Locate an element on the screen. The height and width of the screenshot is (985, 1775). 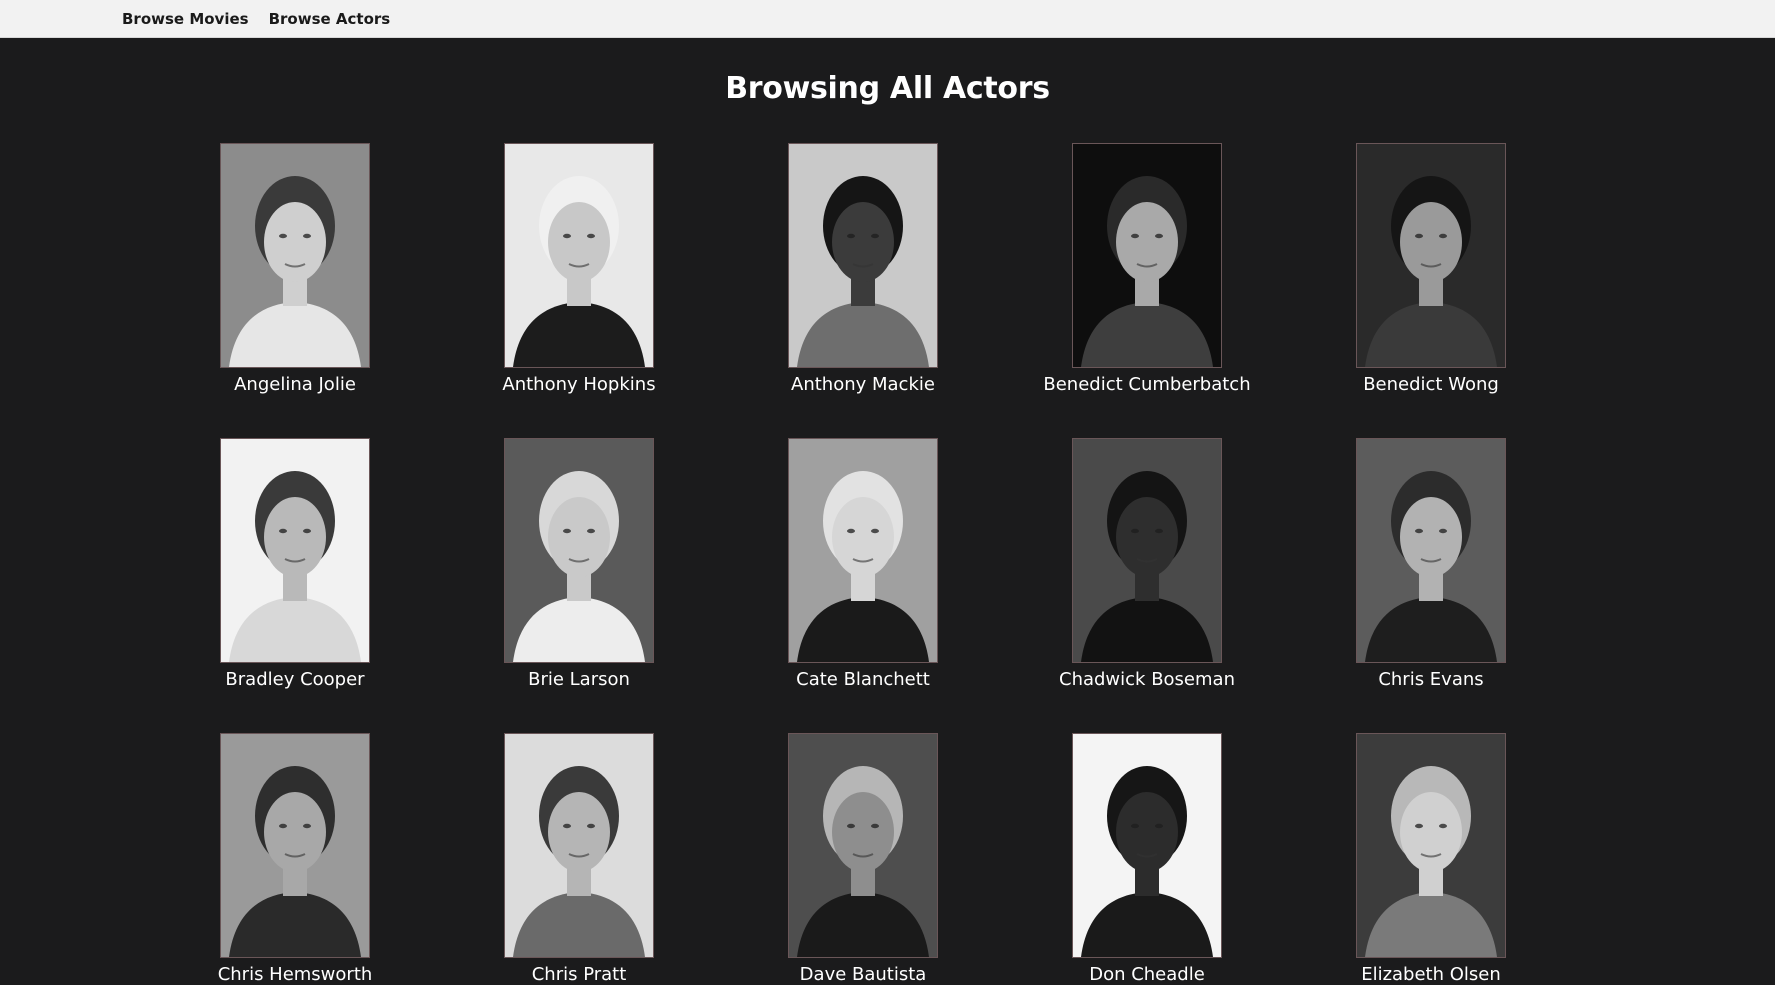
actor-name: Bradley Cooper is located at coordinates (295, 679).